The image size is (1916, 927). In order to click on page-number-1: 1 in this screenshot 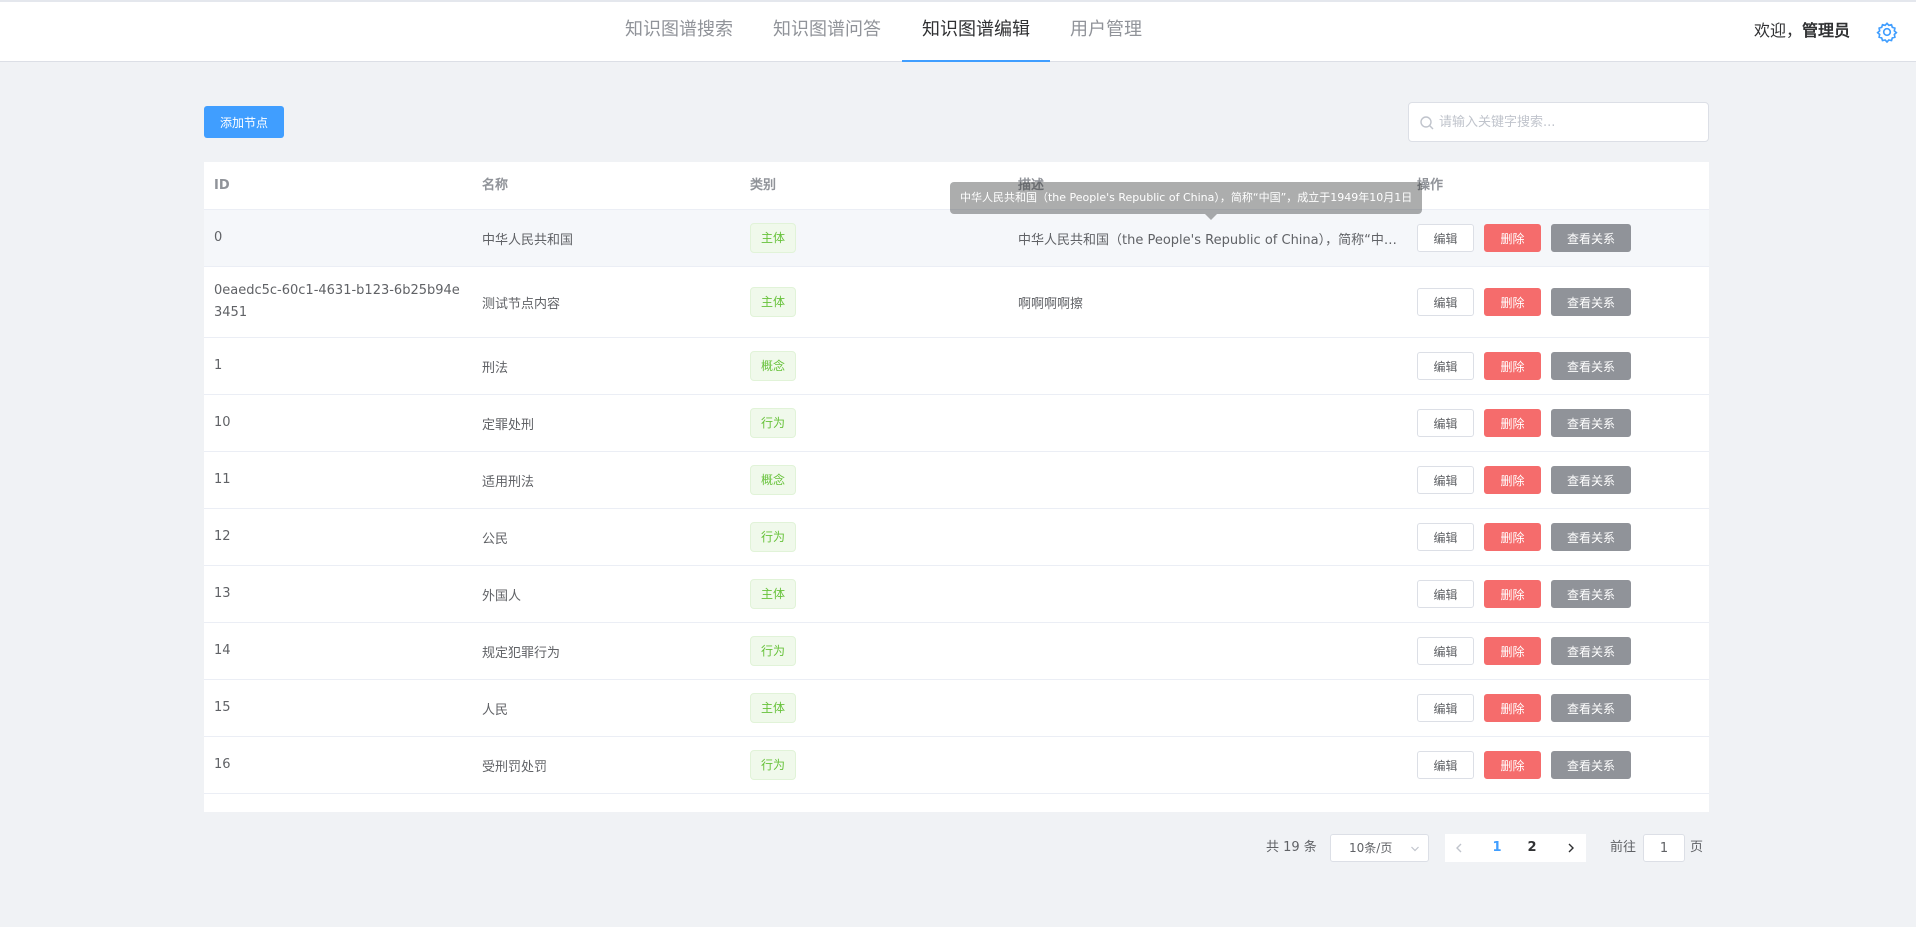, I will do `click(1497, 848)`.